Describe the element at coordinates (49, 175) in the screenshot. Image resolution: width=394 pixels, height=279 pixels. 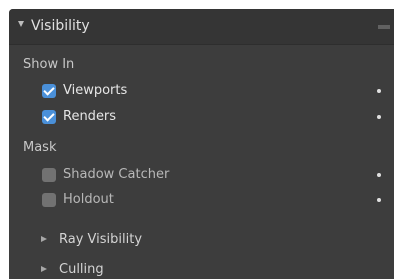
I see `shadow-catcher-checkbox` at that location.